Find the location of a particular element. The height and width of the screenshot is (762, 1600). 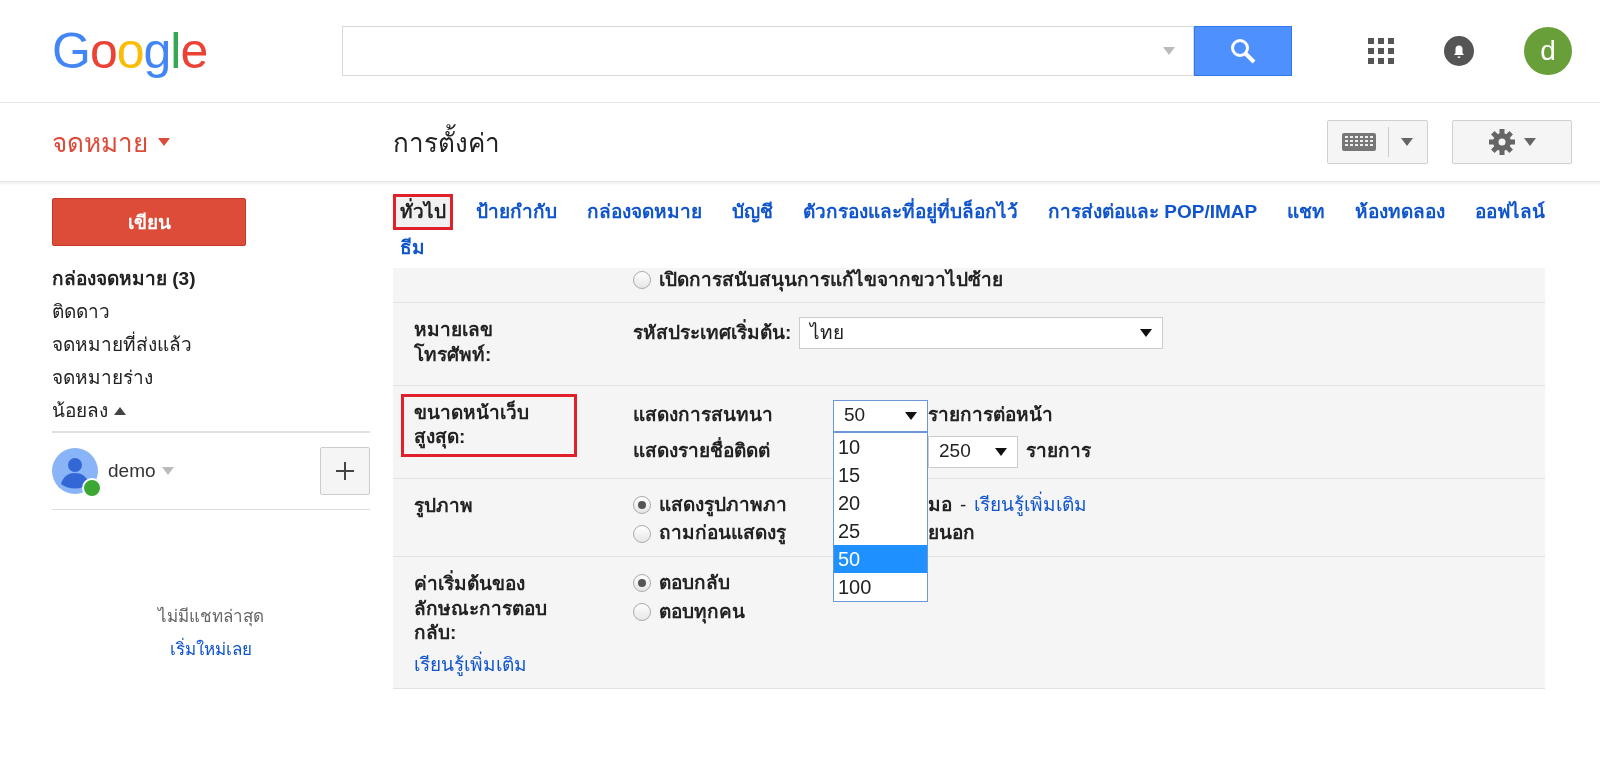

nav-item: จดหมายที่ส่งแล้ว is located at coordinates (222, 344).